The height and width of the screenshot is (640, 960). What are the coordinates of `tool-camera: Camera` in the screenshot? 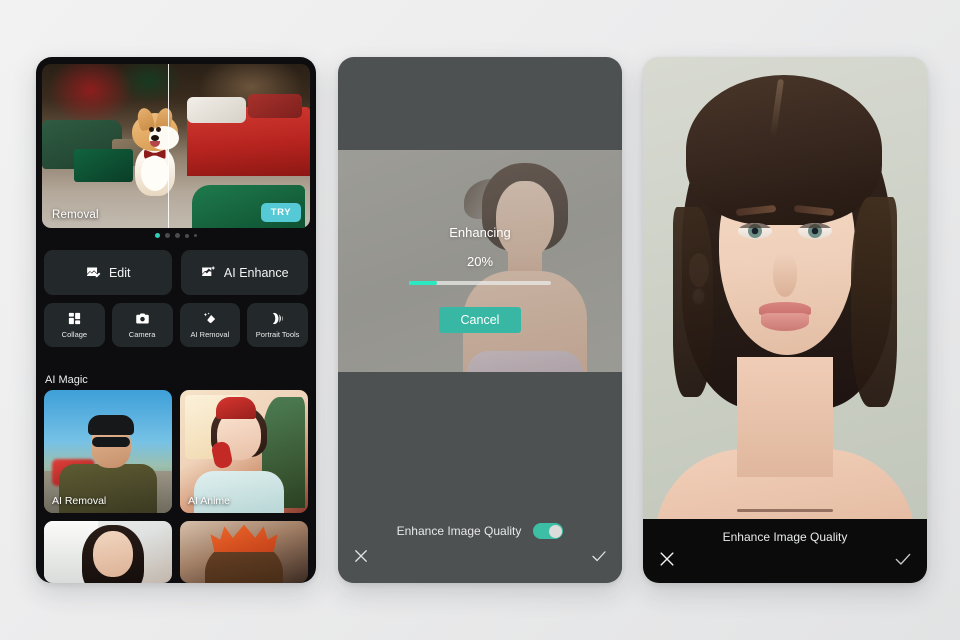 It's located at (142, 325).